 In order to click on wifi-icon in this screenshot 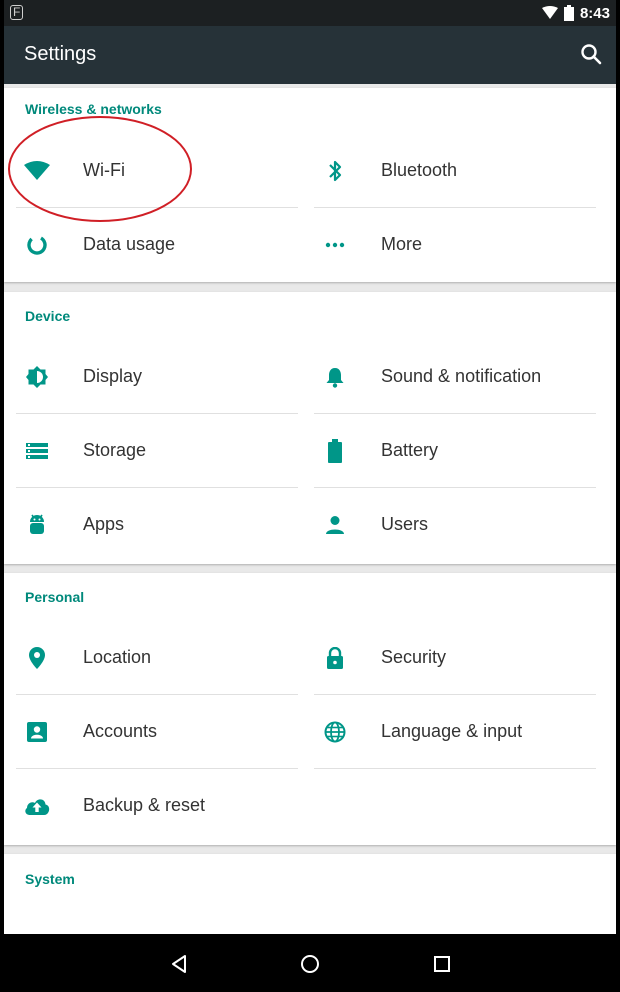, I will do `click(37, 171)`.